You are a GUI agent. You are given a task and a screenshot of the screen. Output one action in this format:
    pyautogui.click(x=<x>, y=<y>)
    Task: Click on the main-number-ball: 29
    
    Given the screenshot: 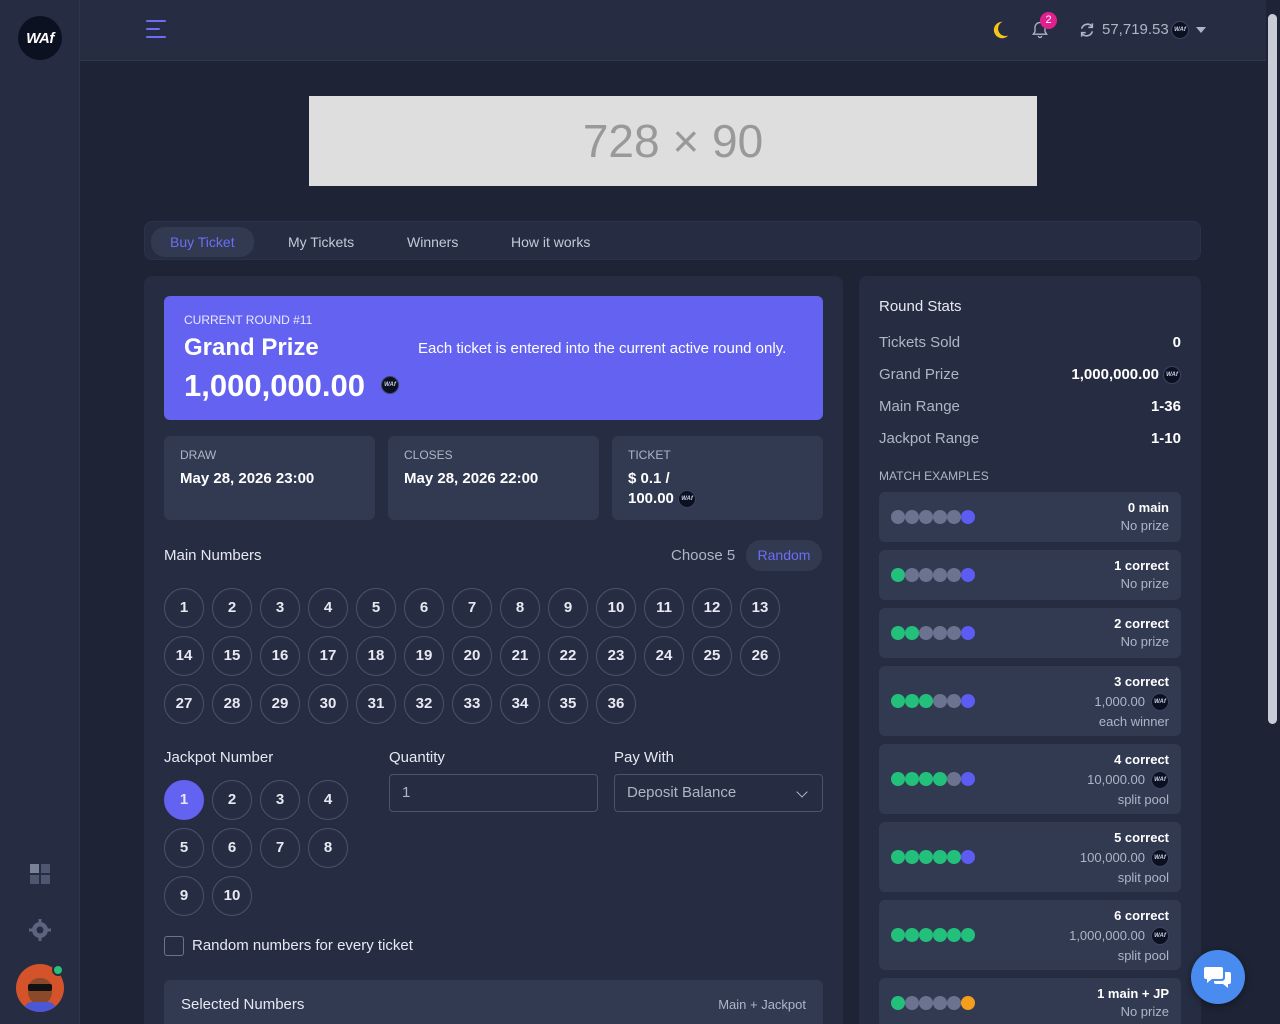 What is the action you would take?
    pyautogui.click(x=280, y=704)
    